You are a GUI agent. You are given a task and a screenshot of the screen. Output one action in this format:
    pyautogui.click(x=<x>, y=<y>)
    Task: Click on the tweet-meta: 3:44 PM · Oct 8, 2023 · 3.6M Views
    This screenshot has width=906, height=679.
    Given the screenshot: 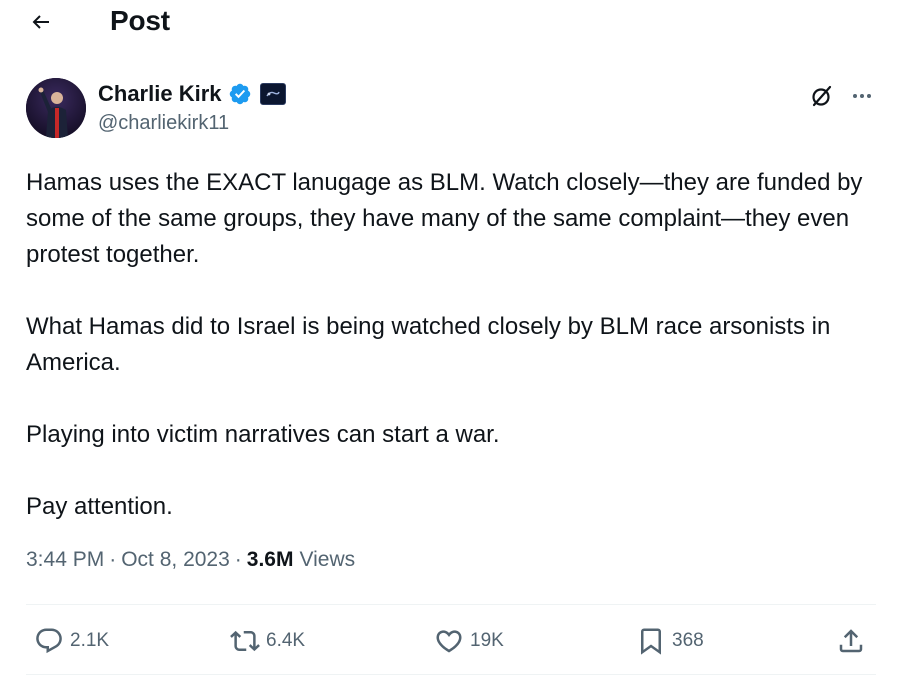 What is the action you would take?
    pyautogui.click(x=190, y=560)
    